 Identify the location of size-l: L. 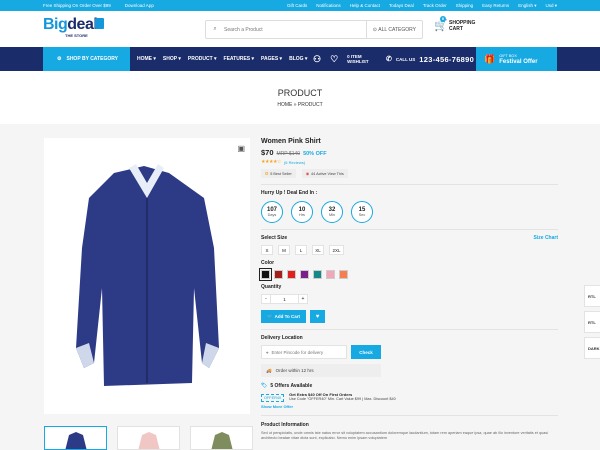
(301, 250).